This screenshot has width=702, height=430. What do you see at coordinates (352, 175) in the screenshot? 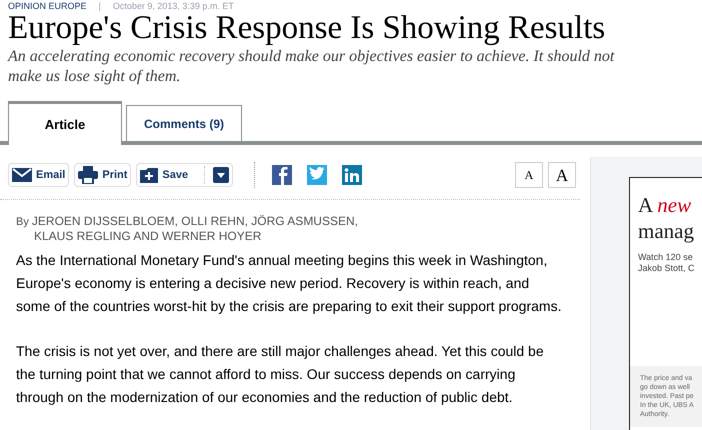
I see `linkedin-icon` at bounding box center [352, 175].